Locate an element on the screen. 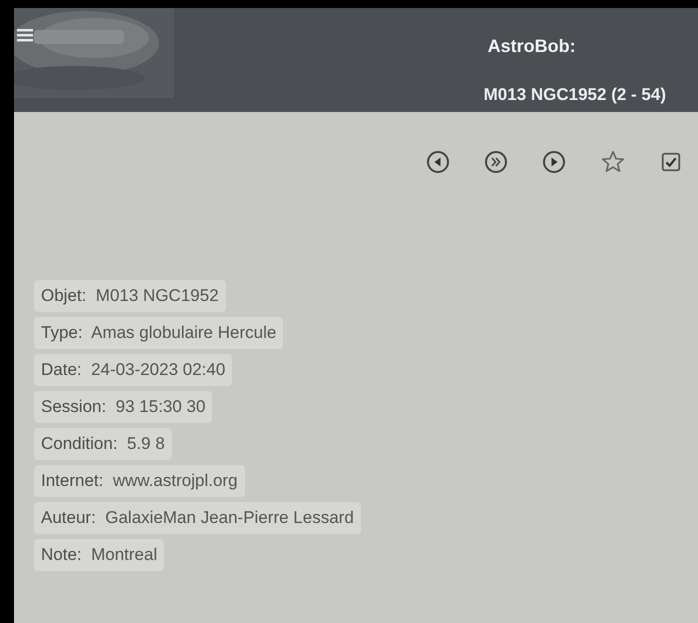 The image size is (698, 623). info-field: Date: 24-03-2023 02:40 is located at coordinates (133, 370).